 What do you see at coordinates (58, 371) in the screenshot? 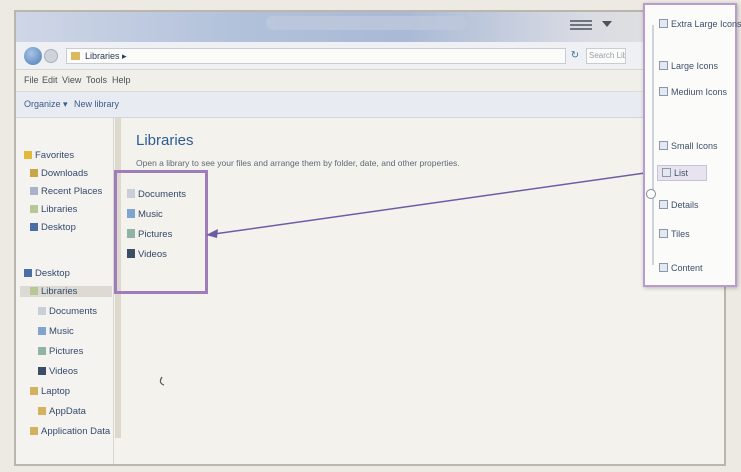
I see `nav-videos: Videos` at bounding box center [58, 371].